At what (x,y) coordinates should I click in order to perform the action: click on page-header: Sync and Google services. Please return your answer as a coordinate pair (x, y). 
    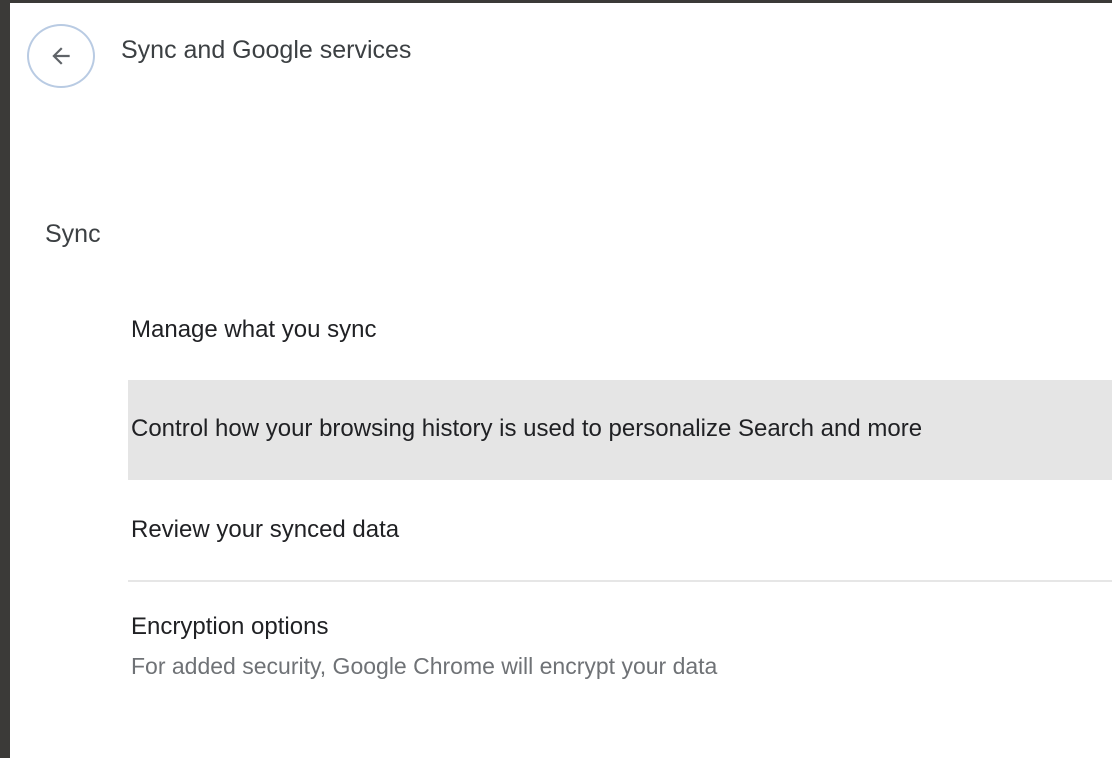
    Looking at the image, I should click on (561, 53).